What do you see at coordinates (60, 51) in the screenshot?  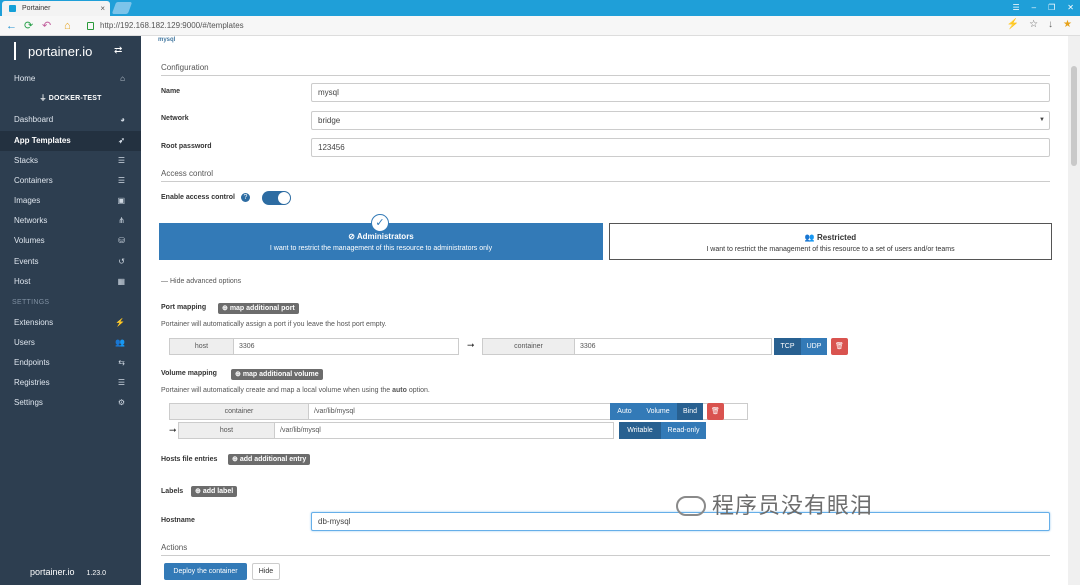 I see `logo-text: portainer.io` at bounding box center [60, 51].